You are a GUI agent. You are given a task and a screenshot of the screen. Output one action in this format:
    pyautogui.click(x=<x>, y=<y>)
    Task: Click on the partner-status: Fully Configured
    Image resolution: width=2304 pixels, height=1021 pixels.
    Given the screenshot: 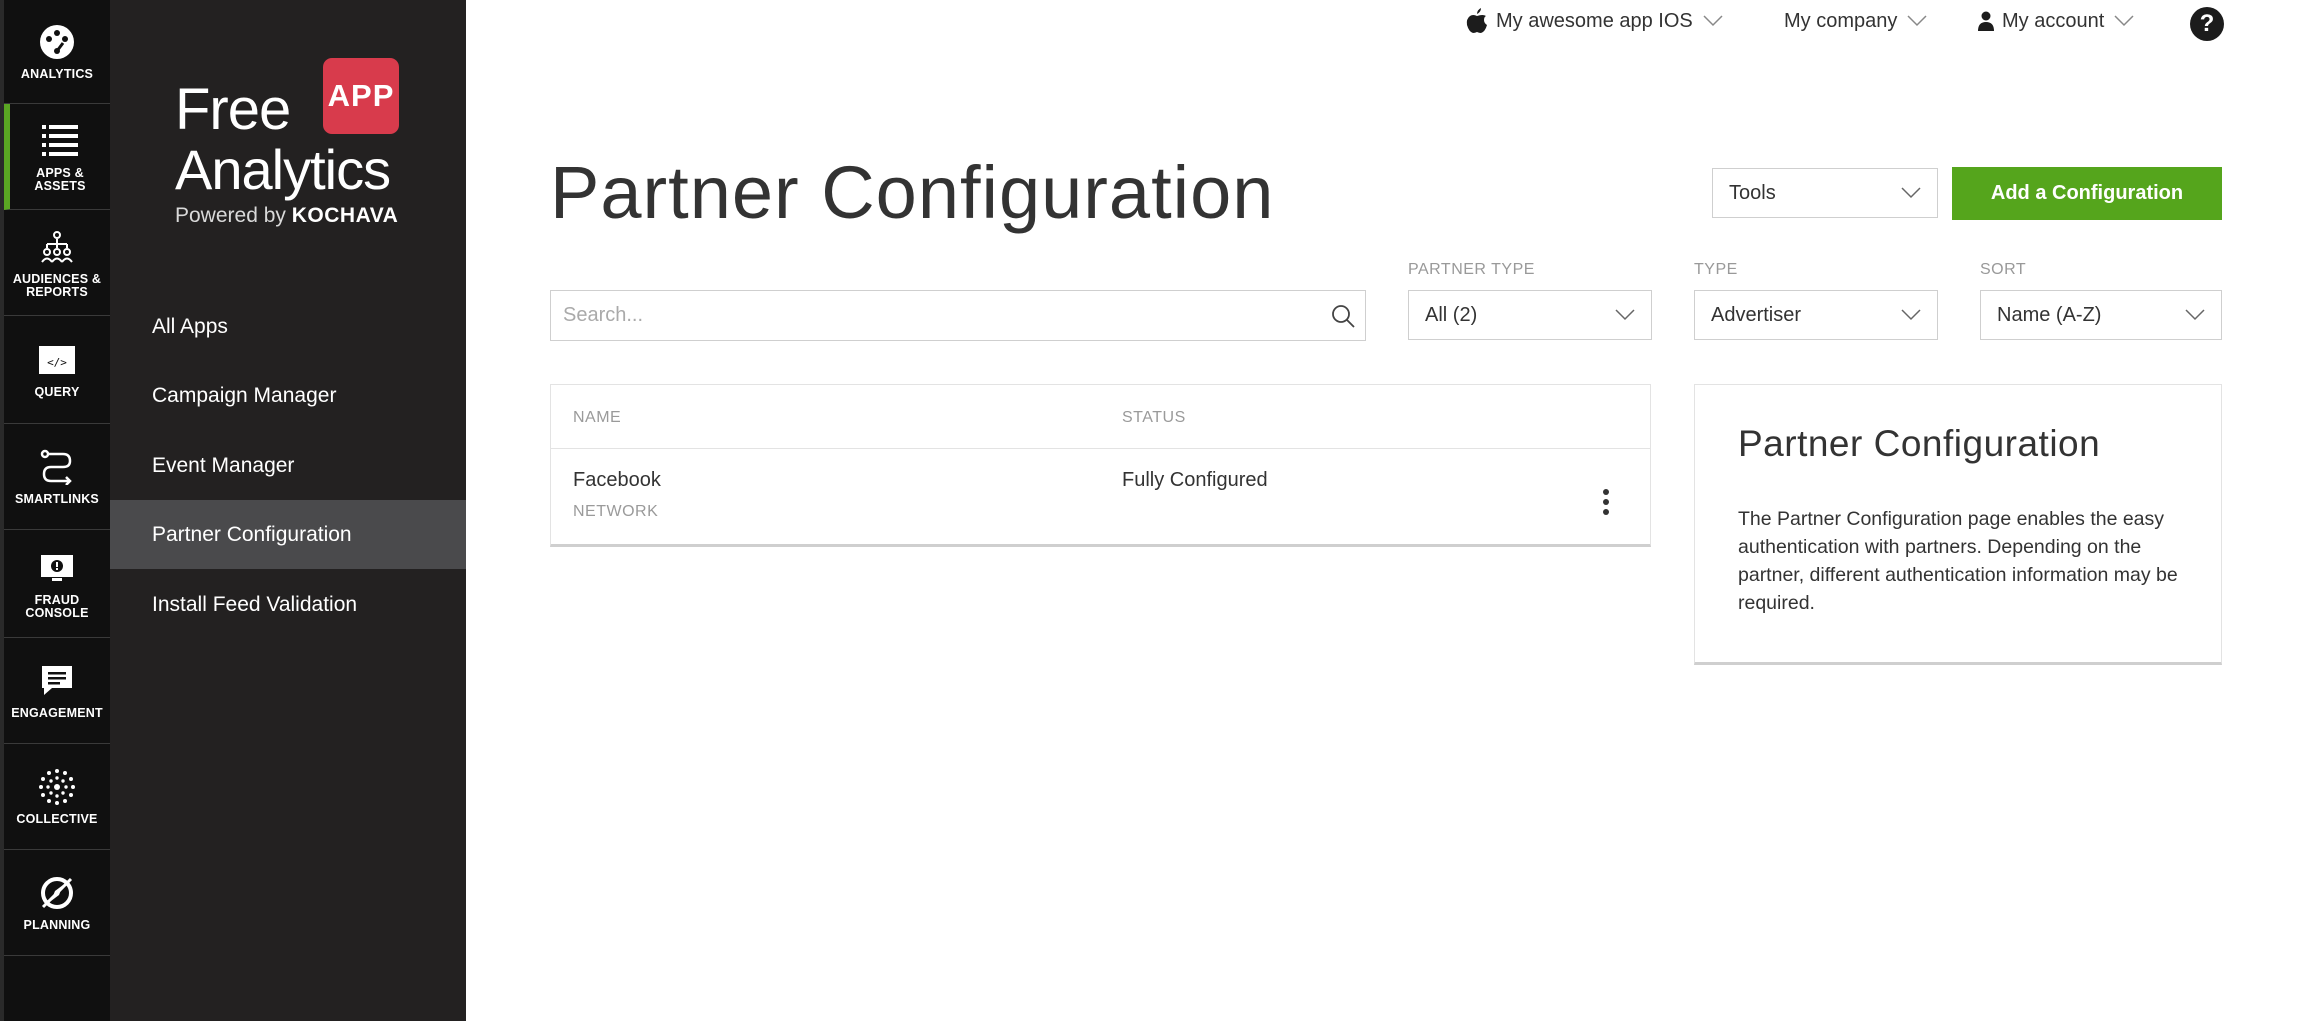 What is the action you would take?
    pyautogui.click(x=1195, y=480)
    